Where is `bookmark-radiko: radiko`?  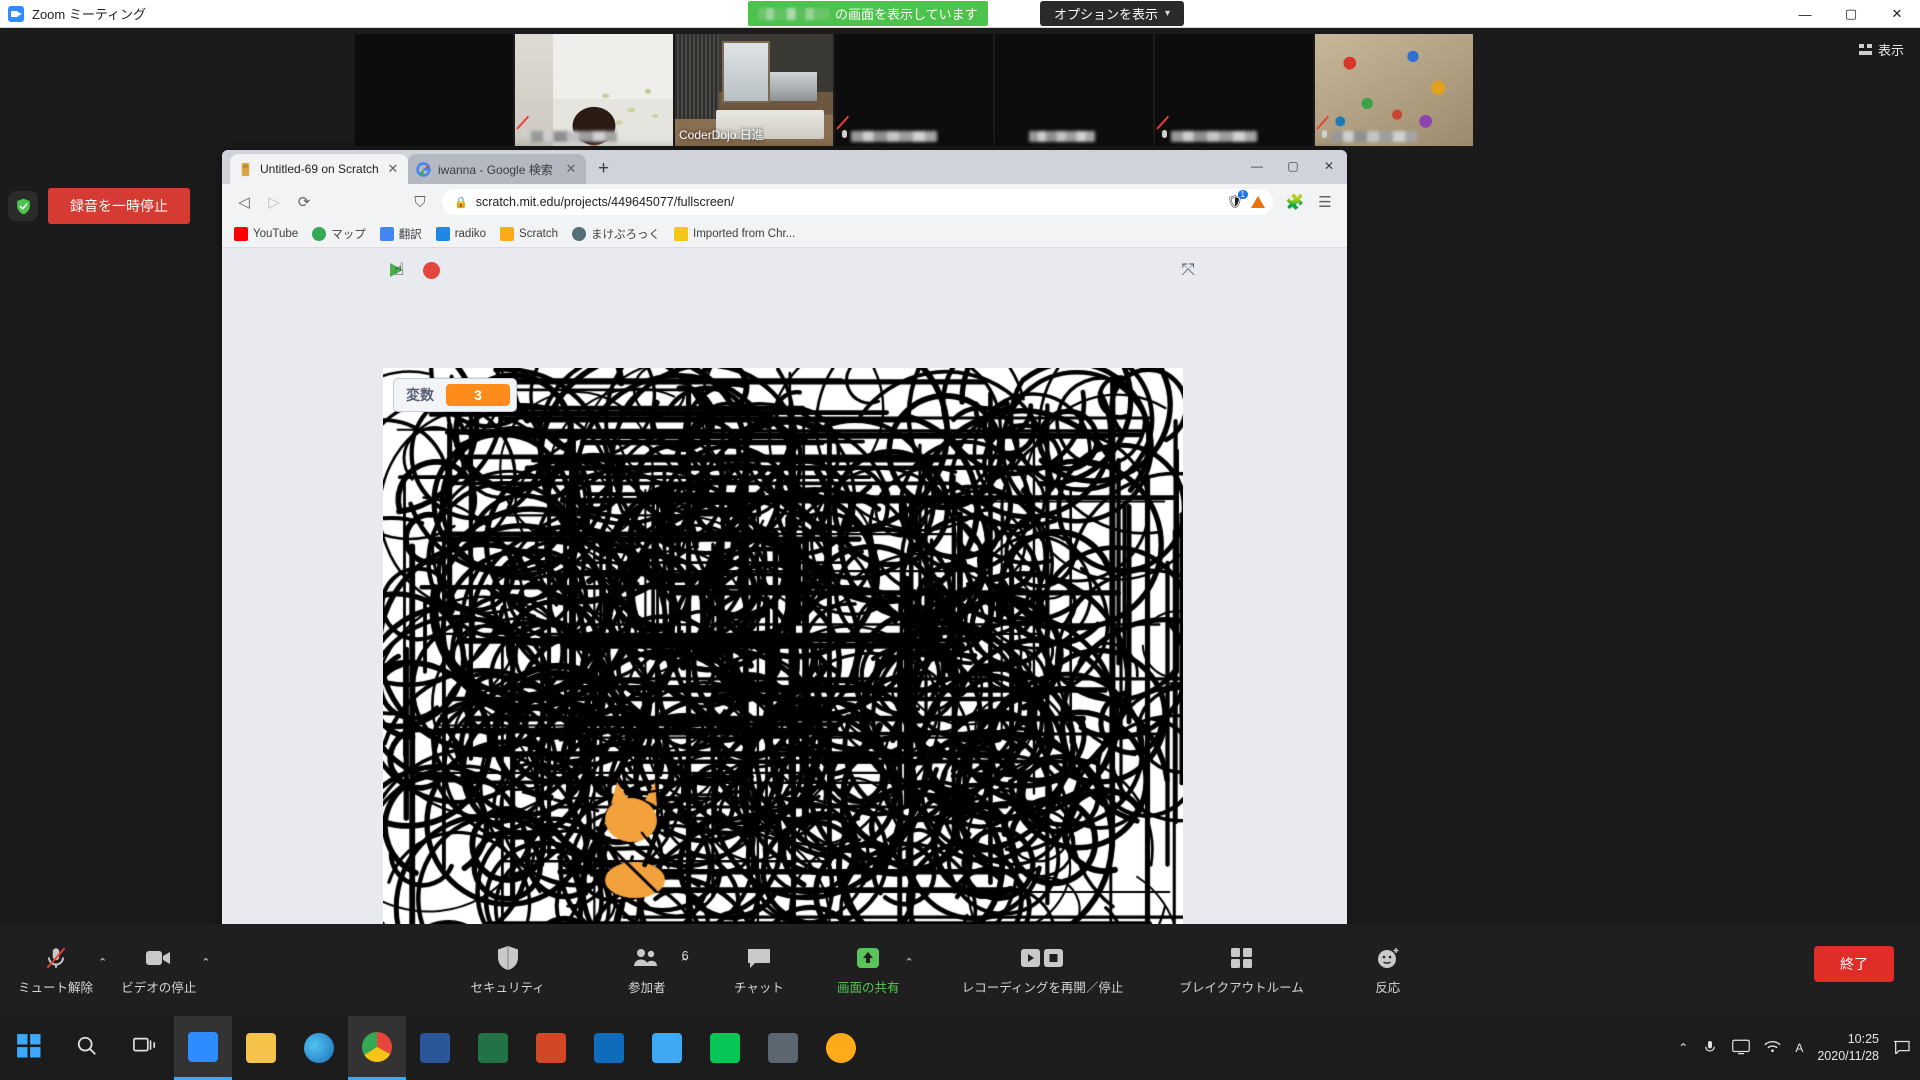
bookmark-radiko: radiko is located at coordinates (461, 233).